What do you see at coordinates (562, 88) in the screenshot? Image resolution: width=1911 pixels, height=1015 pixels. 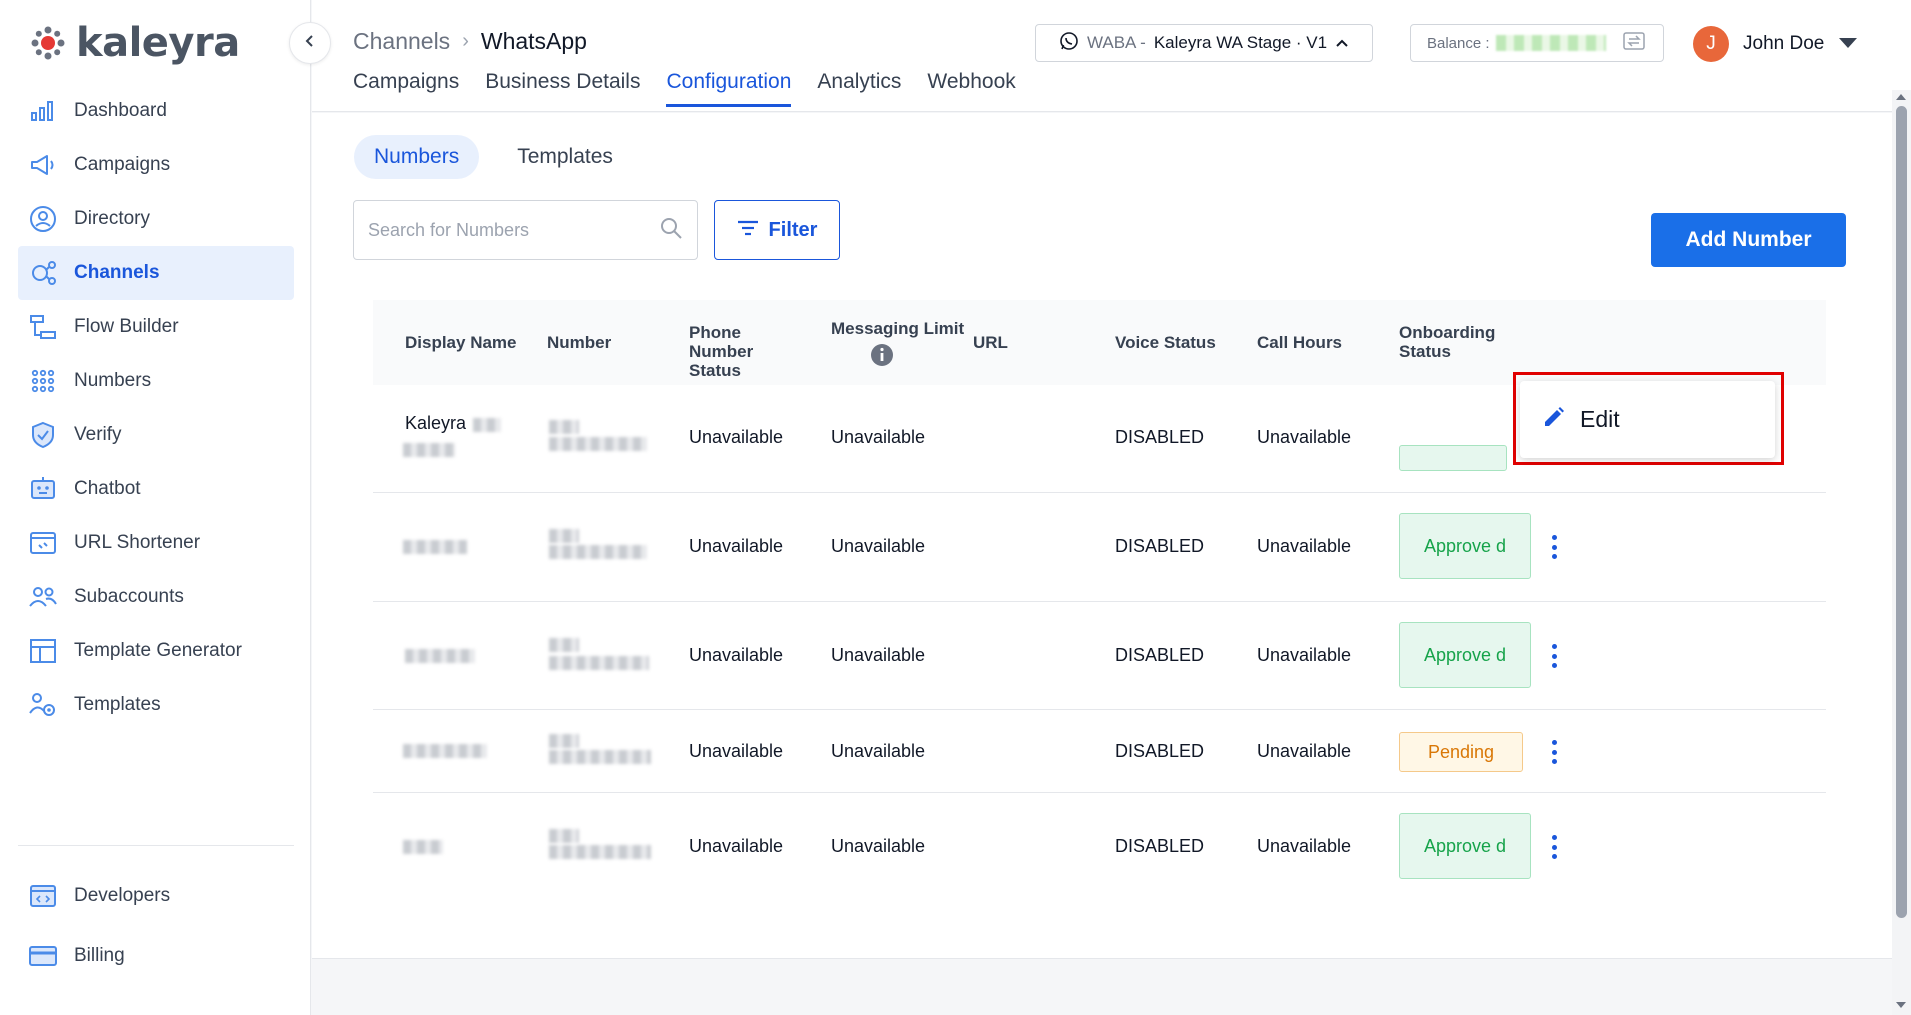 I see `tab-business-details: Business Details` at bounding box center [562, 88].